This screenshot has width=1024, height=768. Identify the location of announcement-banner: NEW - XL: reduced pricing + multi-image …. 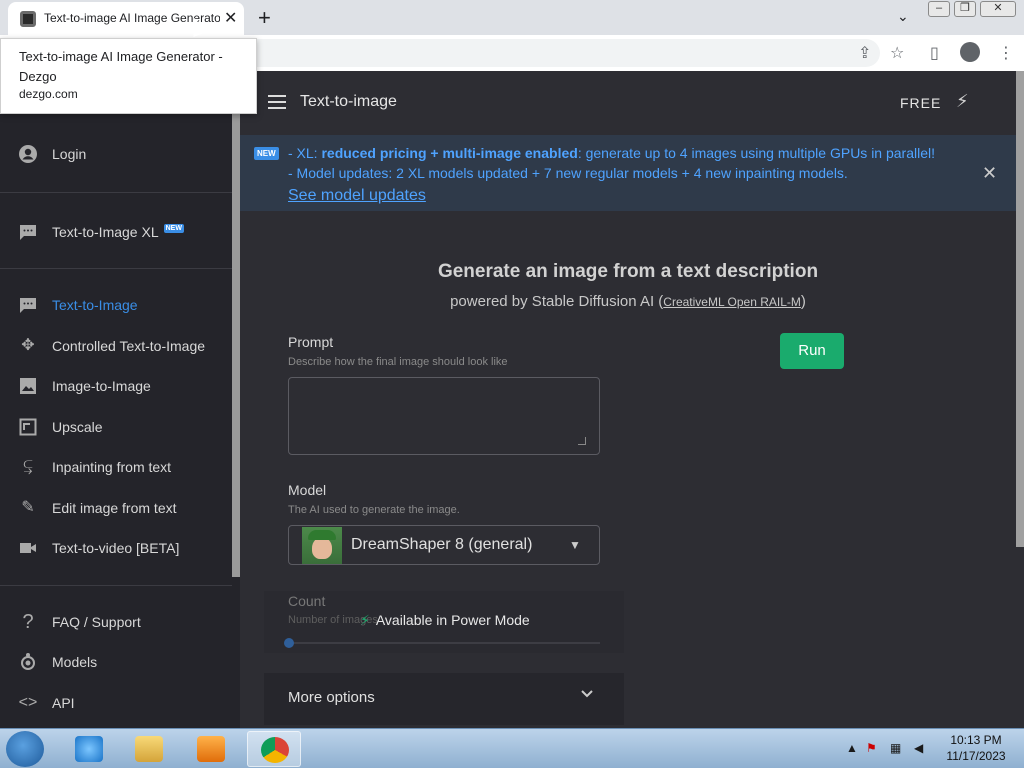
(628, 173).